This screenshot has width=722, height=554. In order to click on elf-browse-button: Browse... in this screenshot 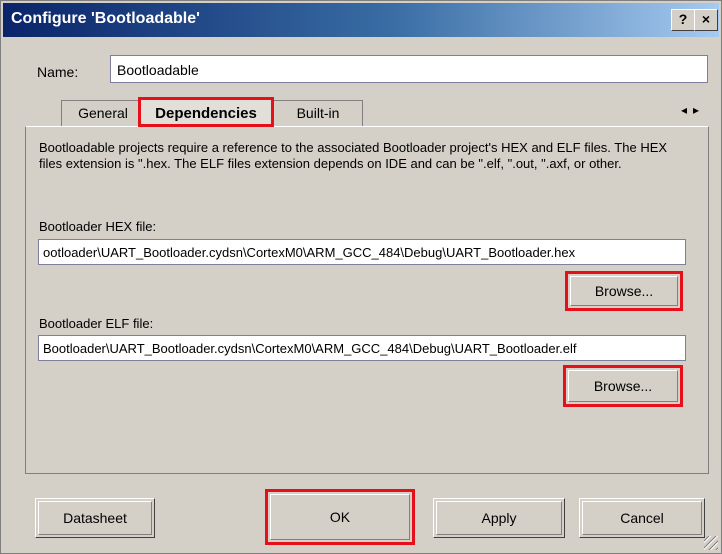, I will do `click(623, 386)`.